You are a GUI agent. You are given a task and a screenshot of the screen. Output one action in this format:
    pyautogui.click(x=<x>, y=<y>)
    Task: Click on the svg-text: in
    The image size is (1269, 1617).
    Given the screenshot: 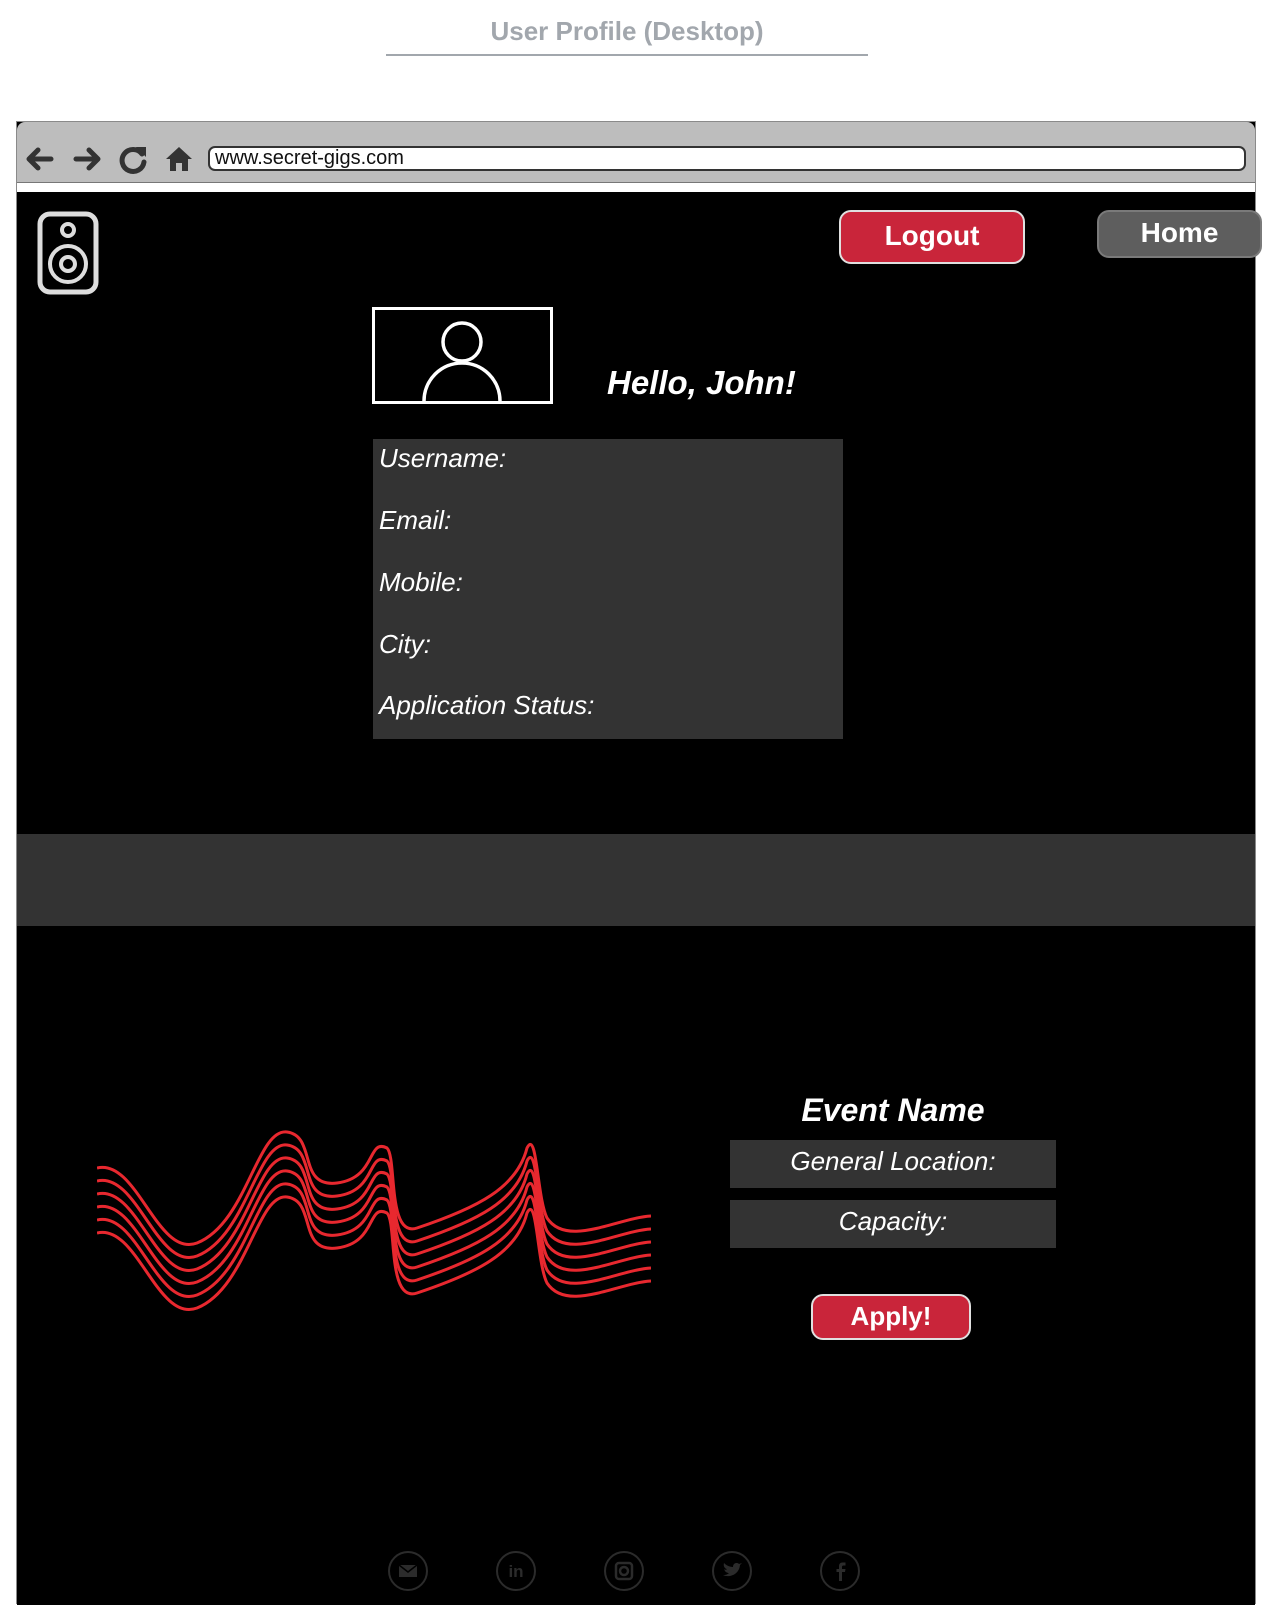 What is the action you would take?
    pyautogui.click(x=515, y=1571)
    